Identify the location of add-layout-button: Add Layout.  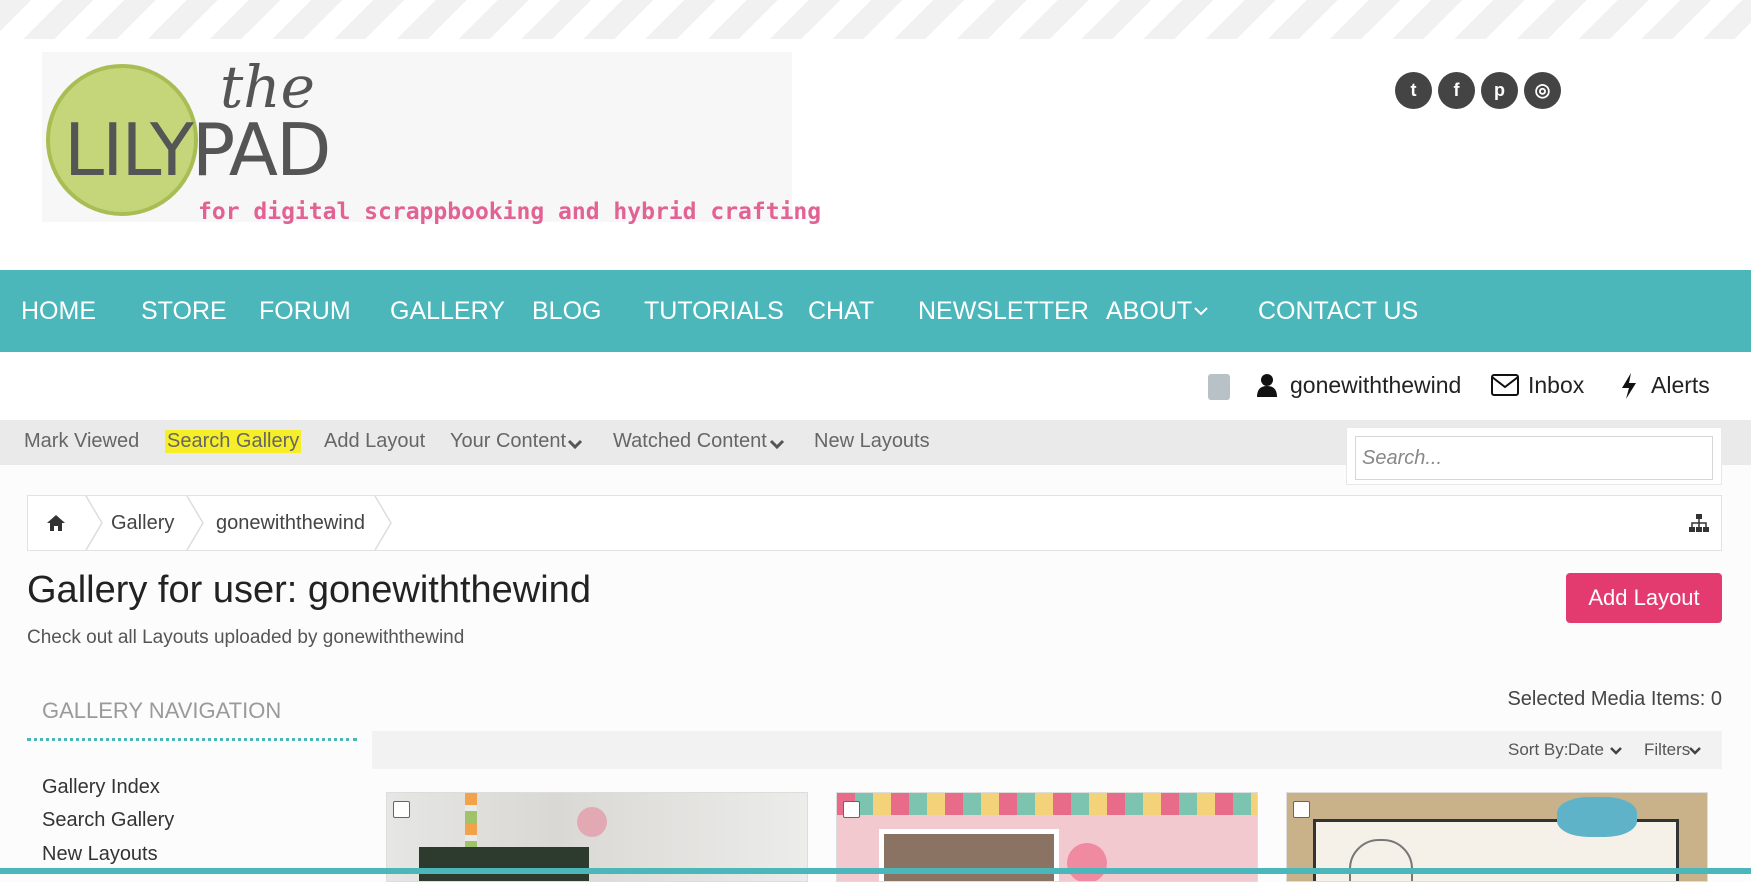
(1644, 598).